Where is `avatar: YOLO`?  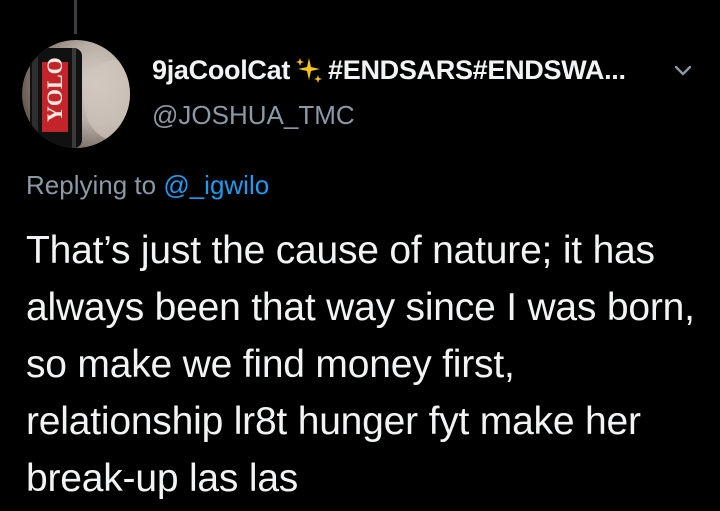 avatar: YOLO is located at coordinates (76, 94).